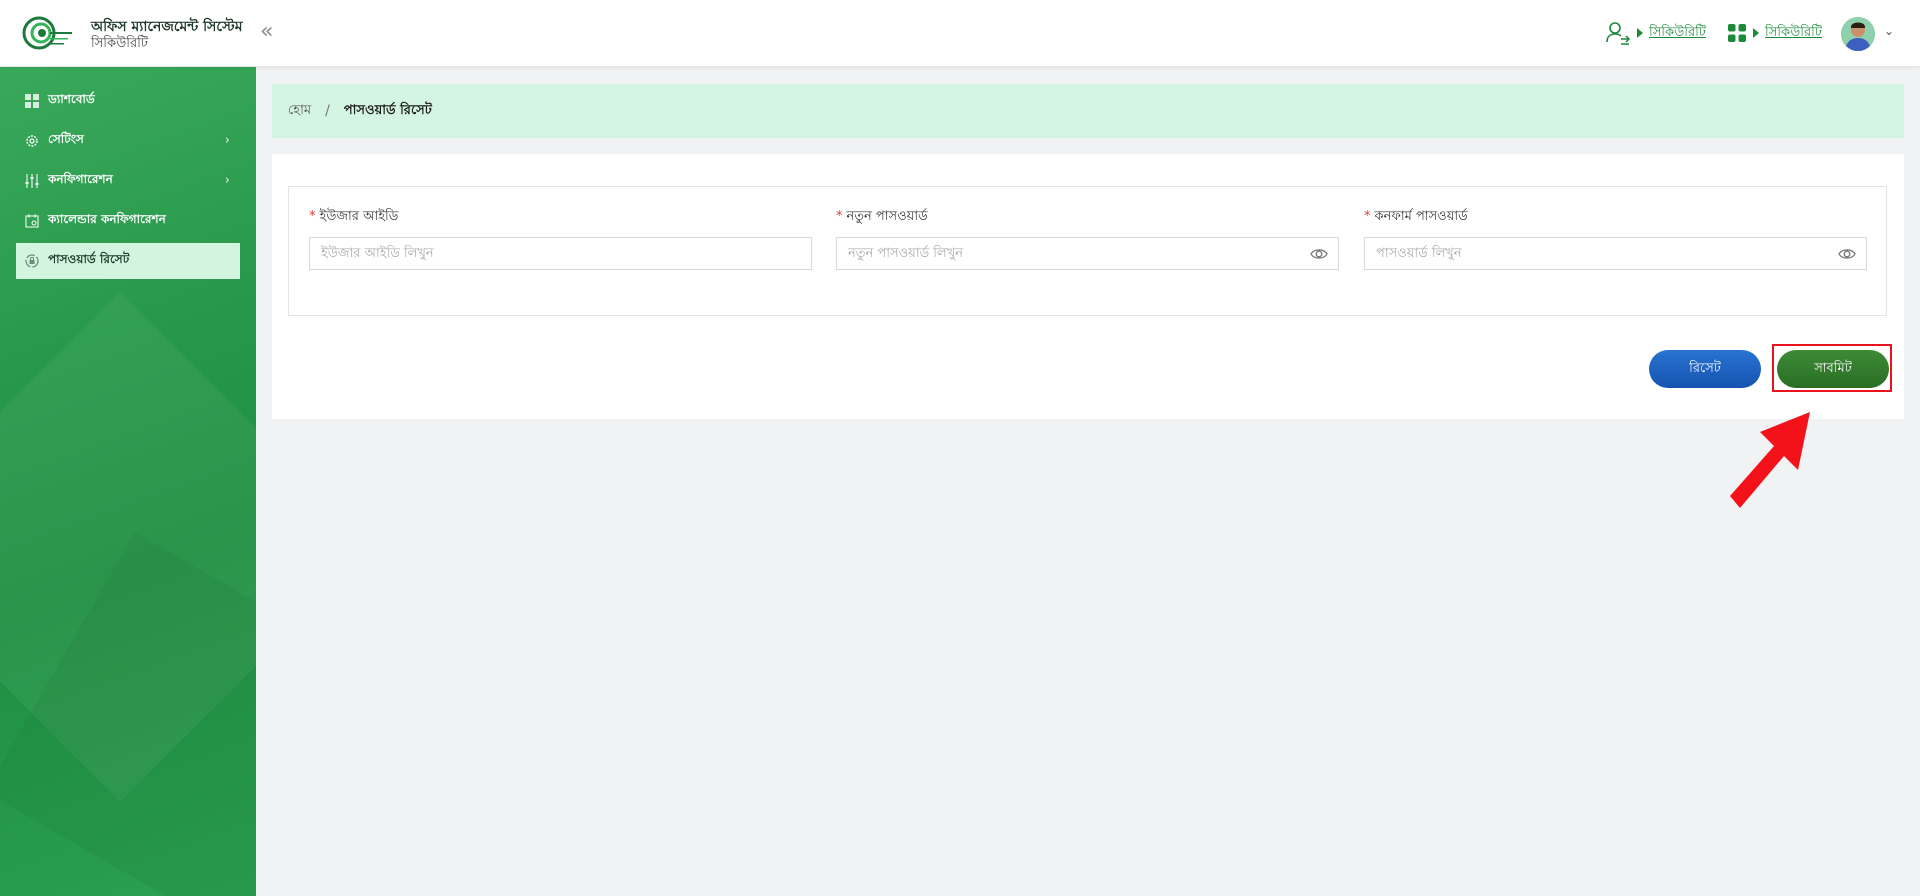 The width and height of the screenshot is (1920, 896). What do you see at coordinates (1705, 369) in the screenshot?
I see `reset-button: রিসেট` at bounding box center [1705, 369].